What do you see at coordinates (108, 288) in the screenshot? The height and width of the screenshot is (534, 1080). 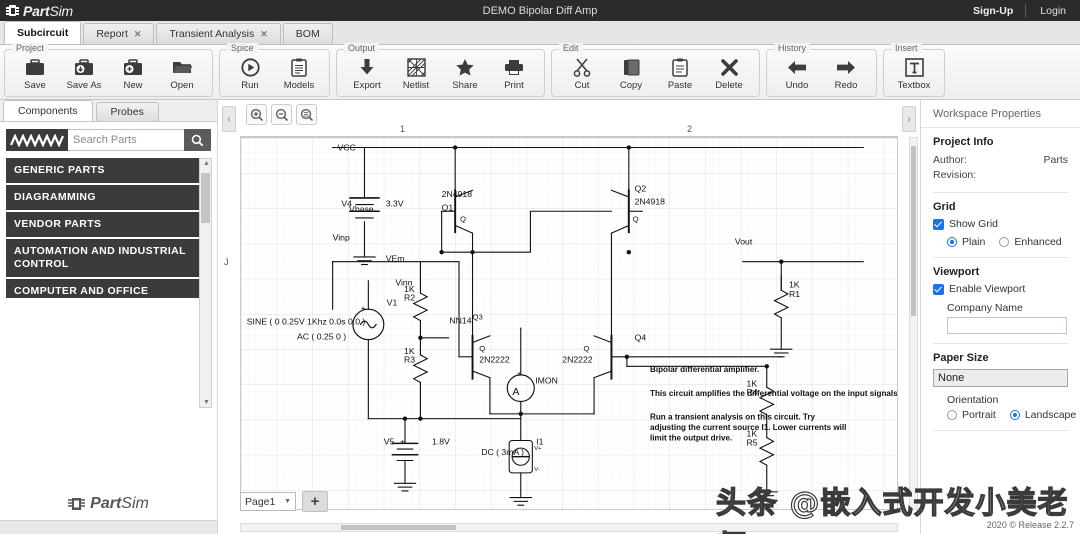 I see `category-computer-and-office-products: COMPUTER AND OFFICE PRODUCTS` at bounding box center [108, 288].